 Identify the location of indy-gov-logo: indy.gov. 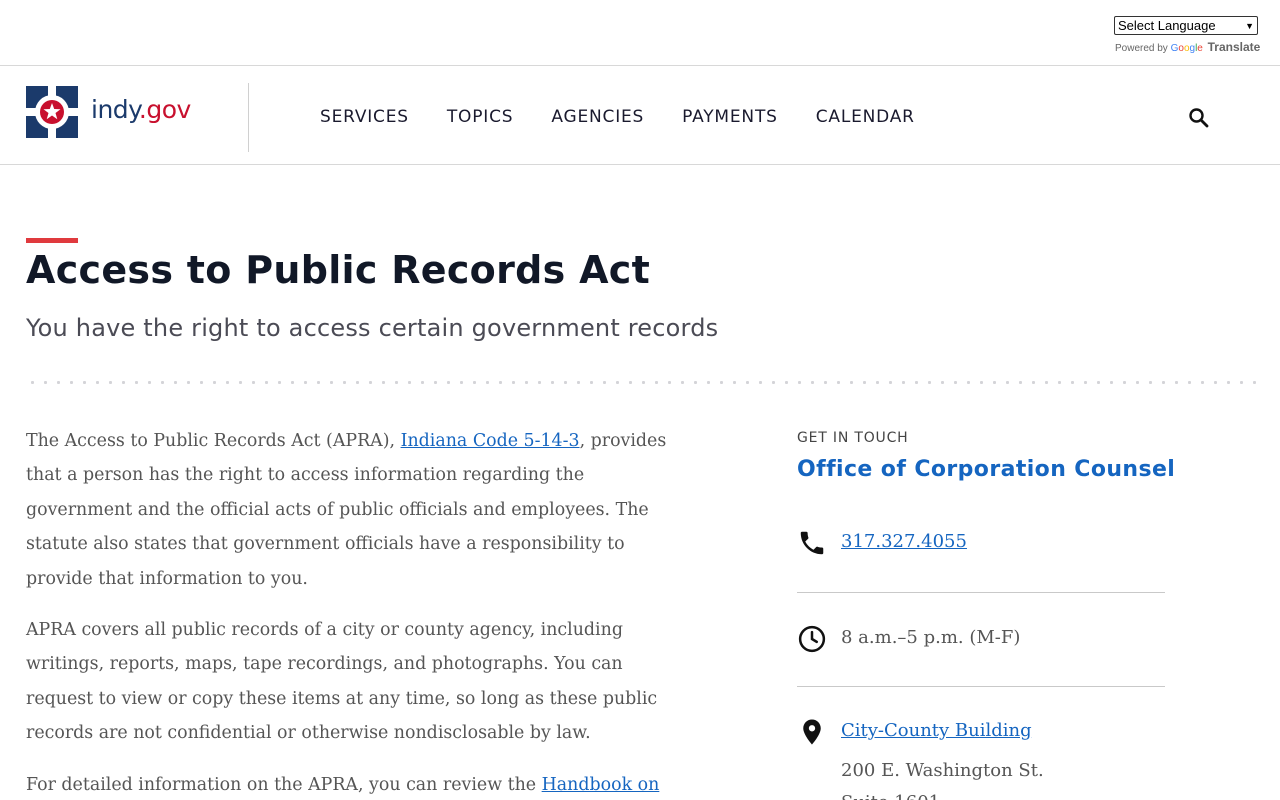
(108, 112).